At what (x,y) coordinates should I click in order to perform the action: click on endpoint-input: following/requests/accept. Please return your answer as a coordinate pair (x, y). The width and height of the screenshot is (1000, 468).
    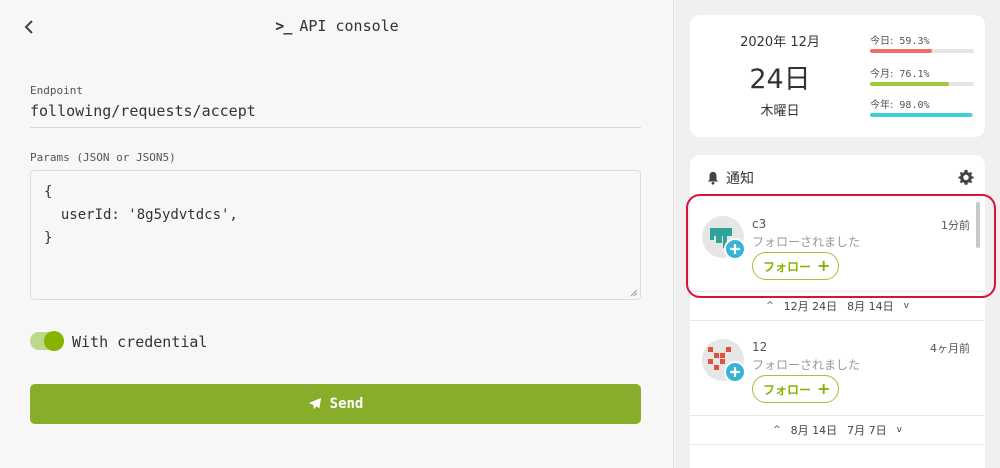
    Looking at the image, I should click on (335, 115).